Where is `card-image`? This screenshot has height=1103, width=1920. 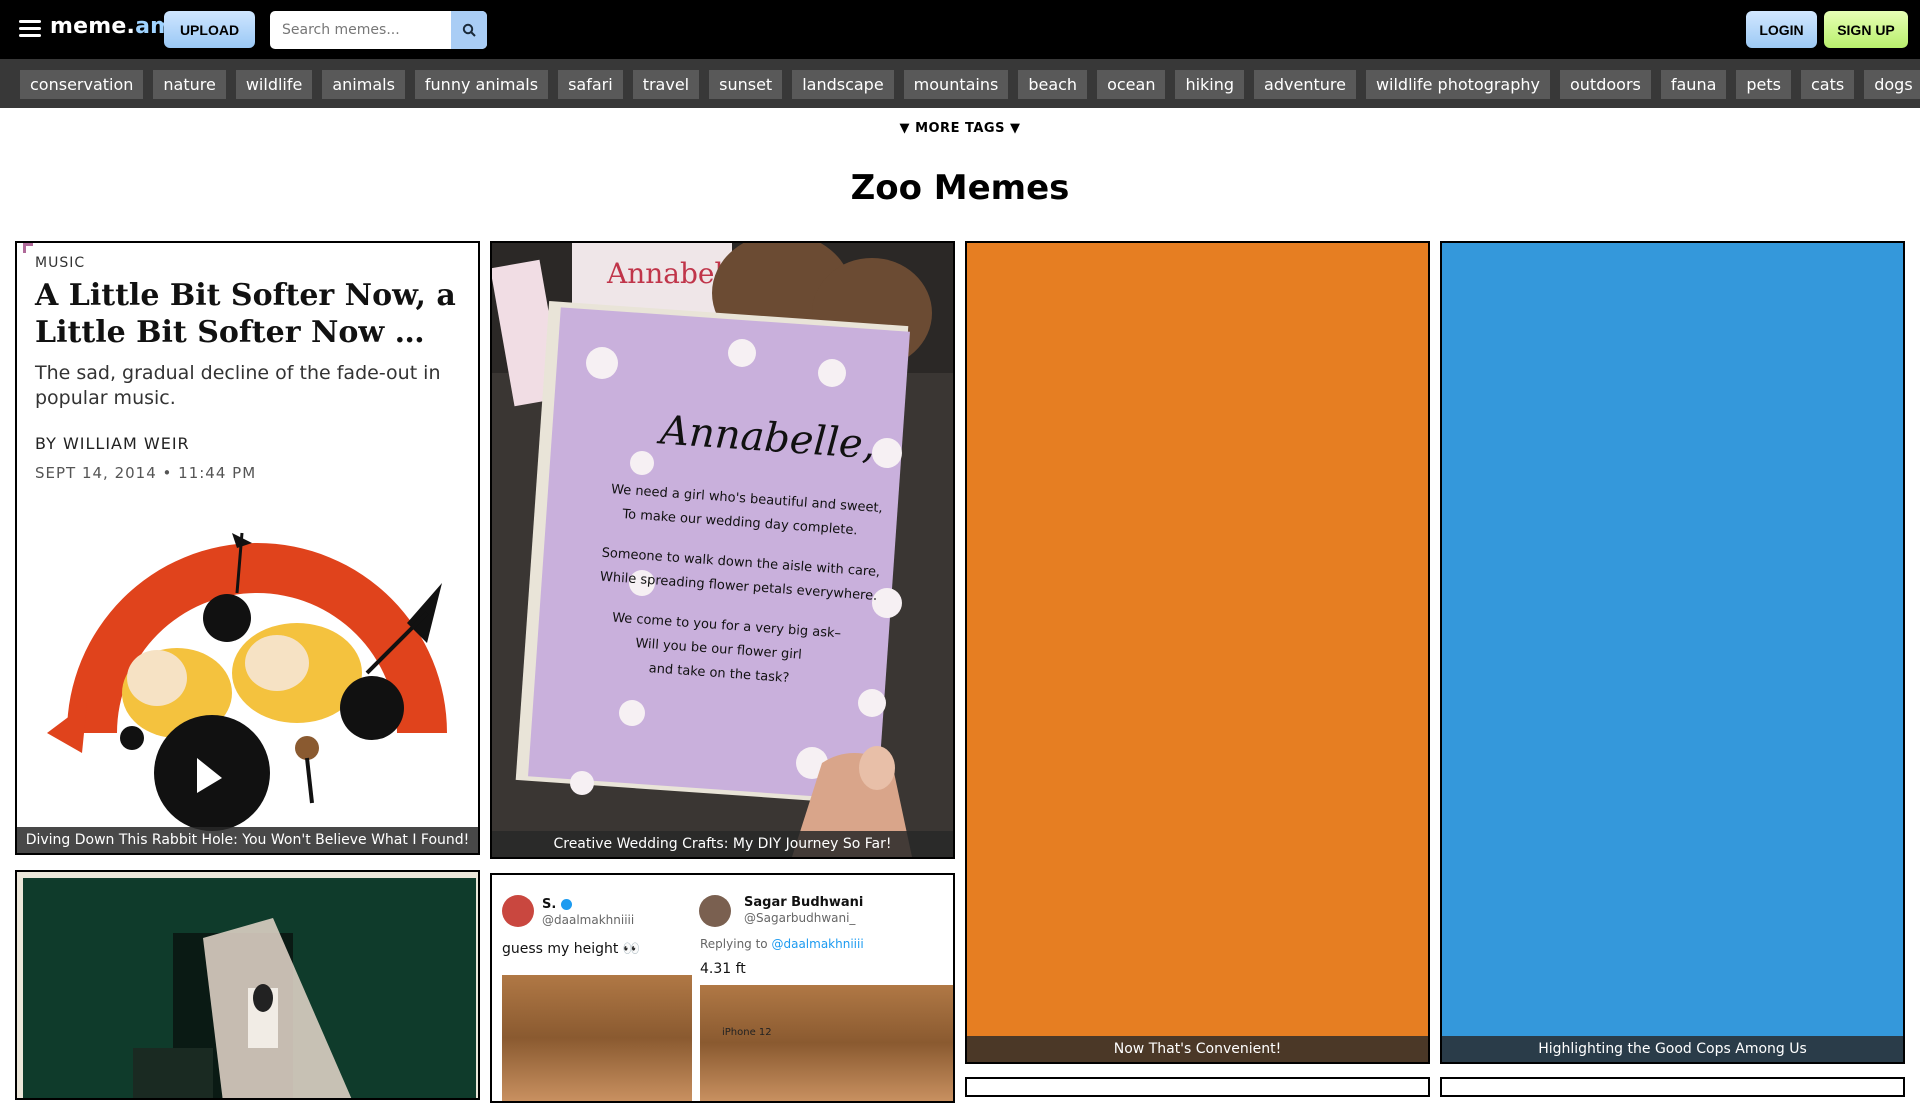
card-image is located at coordinates (249, 988).